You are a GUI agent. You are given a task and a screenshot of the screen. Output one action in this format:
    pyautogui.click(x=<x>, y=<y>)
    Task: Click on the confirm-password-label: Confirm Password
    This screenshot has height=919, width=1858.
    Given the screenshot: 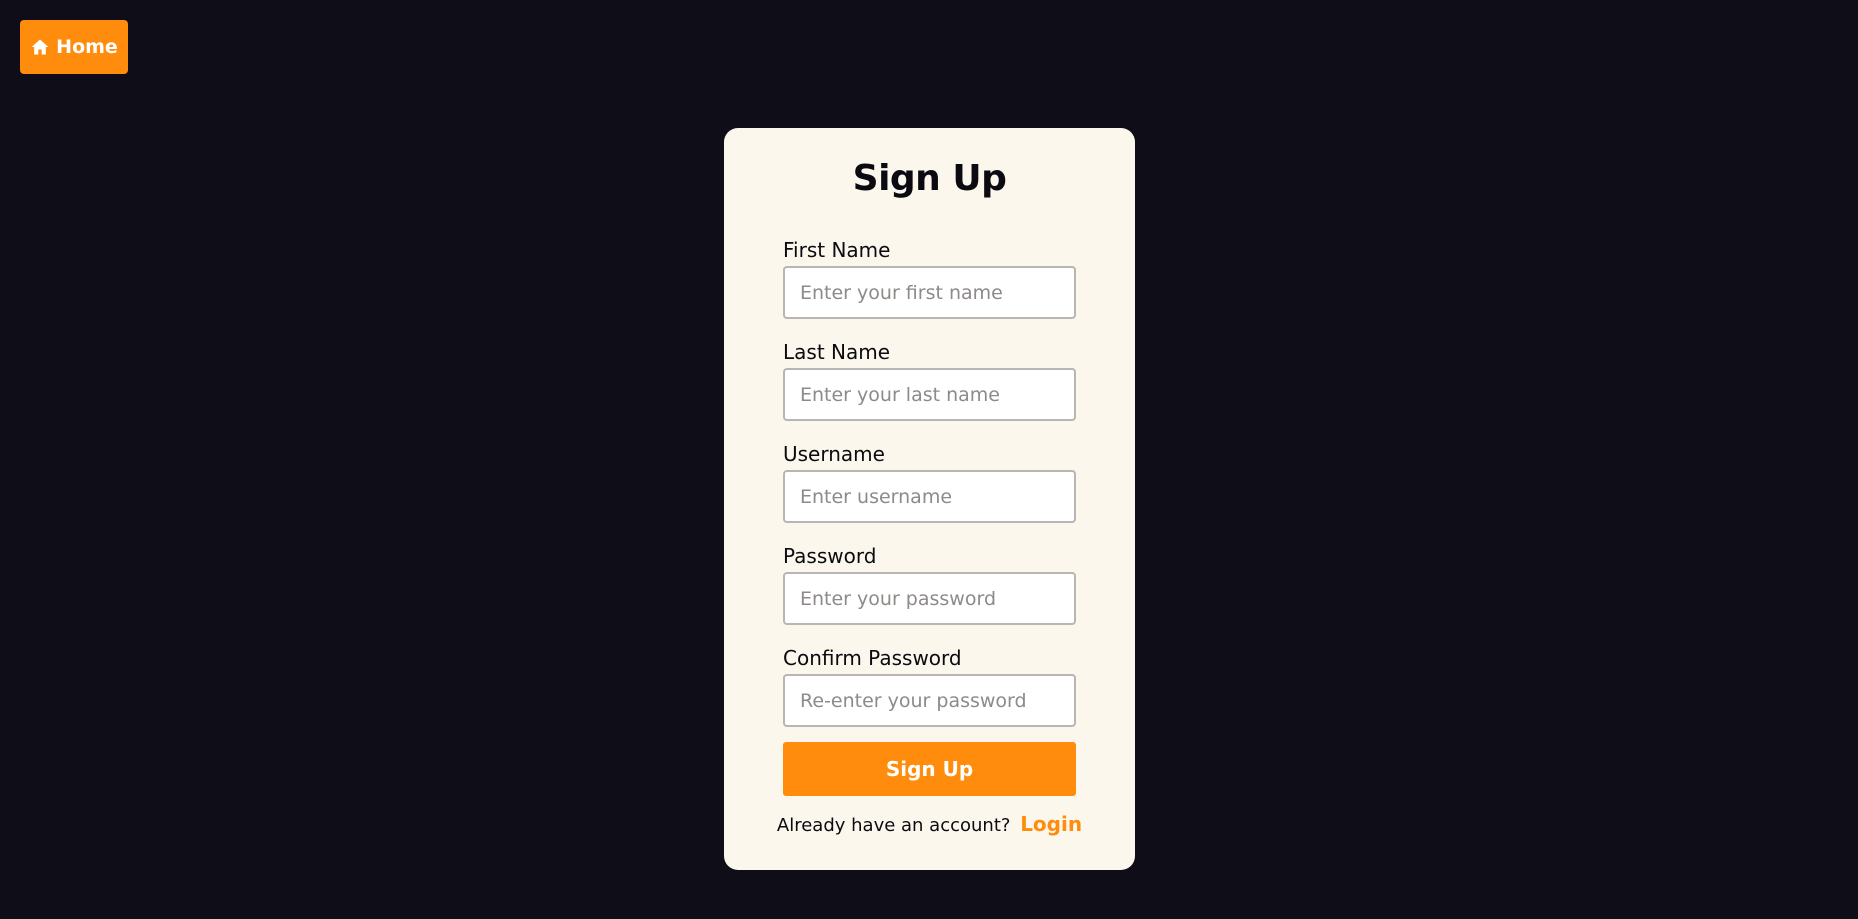 What is the action you would take?
    pyautogui.click(x=872, y=658)
    